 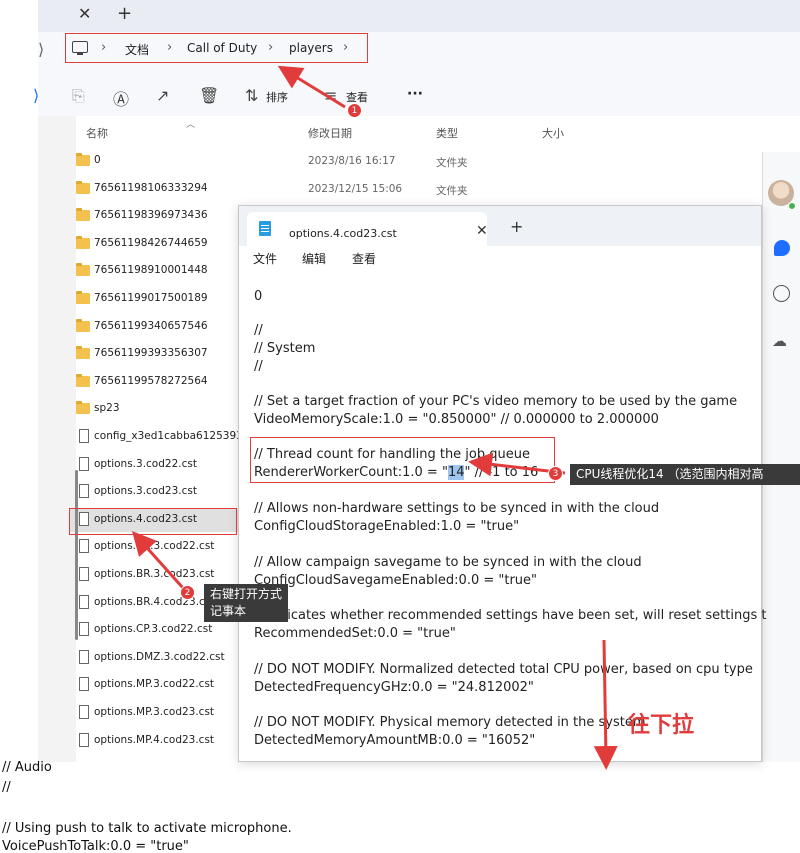 I want to click on callout-cpu-thread: CPU线程优化14 （选范围内相对高, so click(x=685, y=474).